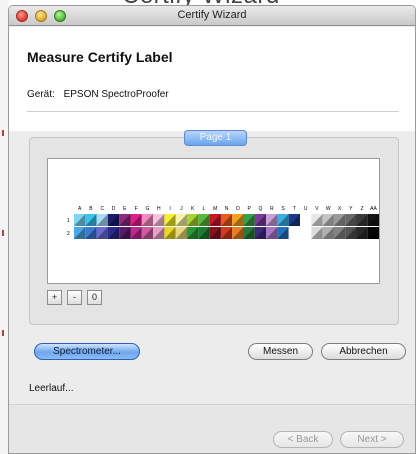 The width and height of the screenshot is (416, 454). Describe the element at coordinates (212, 429) in the screenshot. I see `wizard-footer: < Back Next >` at that location.